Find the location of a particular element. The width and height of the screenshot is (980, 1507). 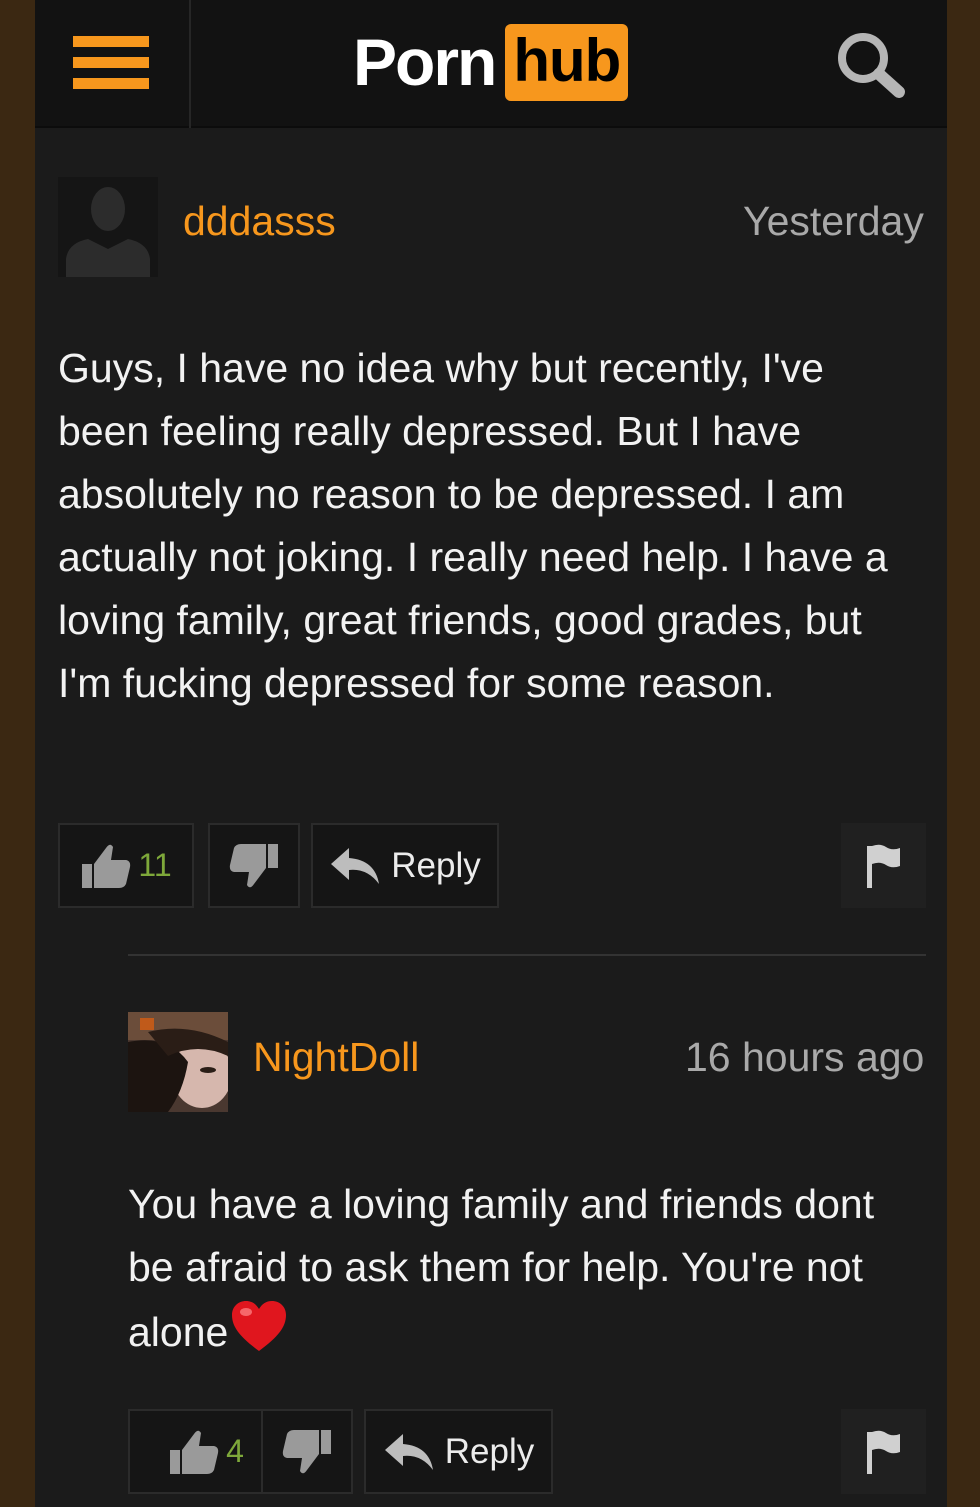

search-icon is located at coordinates (871, 65).